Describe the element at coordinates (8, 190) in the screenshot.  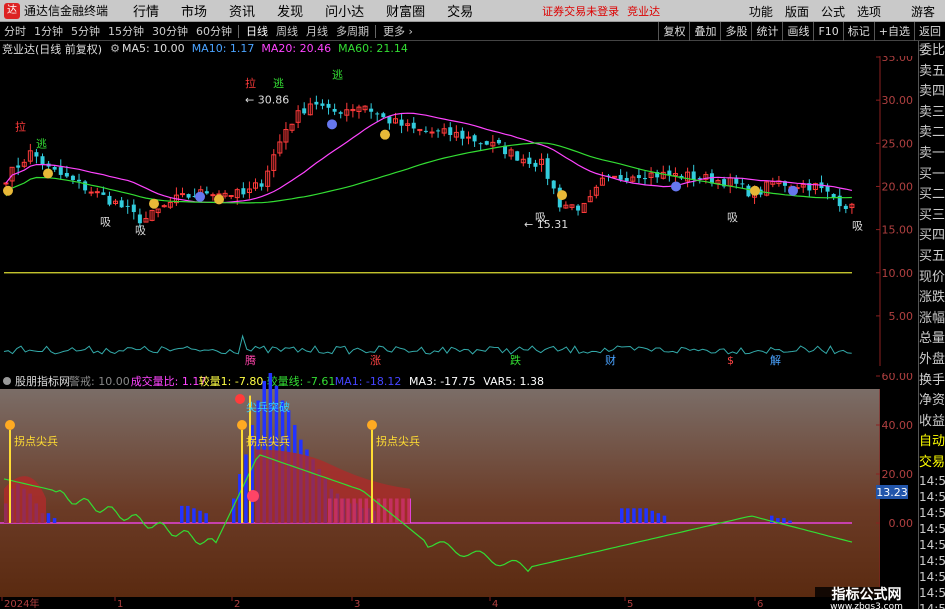
I see `money-bag-icon` at that location.